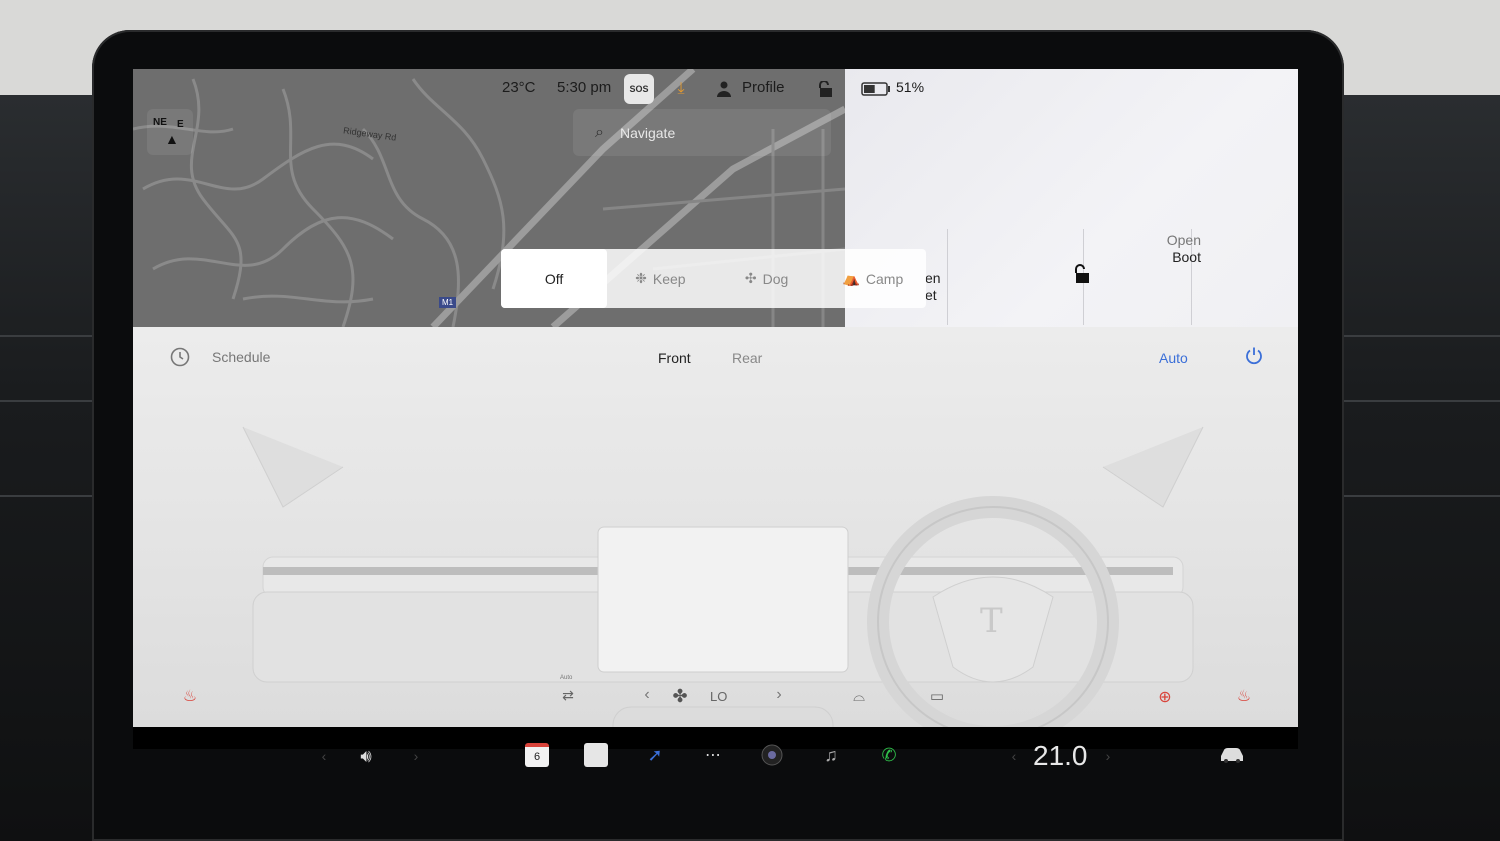  What do you see at coordinates (750, 278) in the screenshot?
I see `paw-icon: ✣` at bounding box center [750, 278].